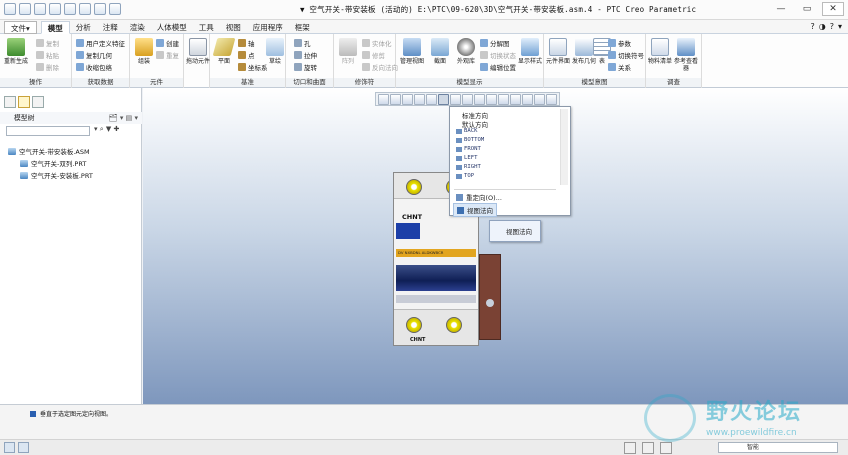  I want to click on show-navigator-icon, so click(9, 447).